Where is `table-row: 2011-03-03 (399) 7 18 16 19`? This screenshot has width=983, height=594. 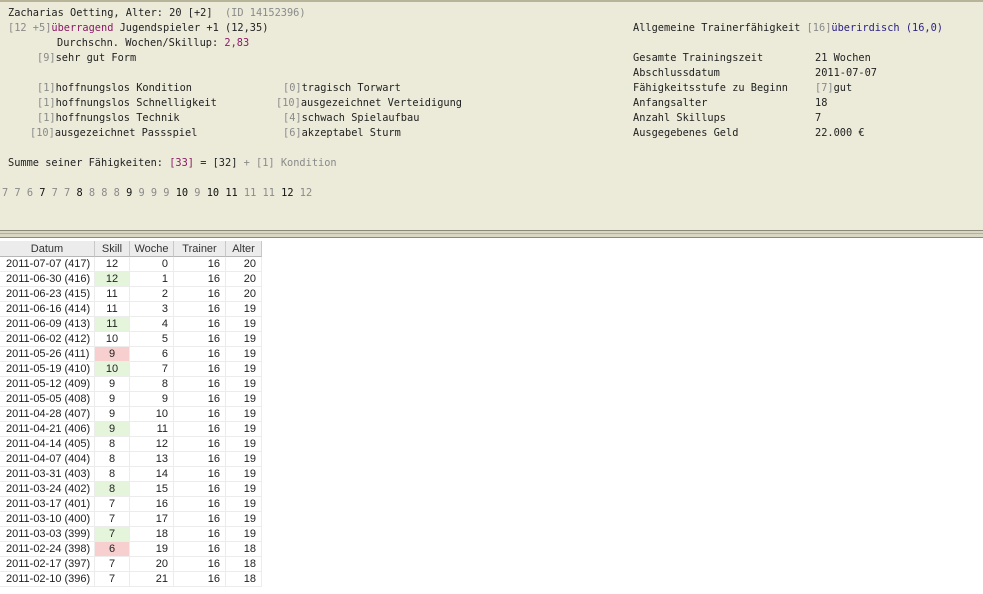
table-row: 2011-03-03 (399) 7 18 16 19 is located at coordinates (131, 534).